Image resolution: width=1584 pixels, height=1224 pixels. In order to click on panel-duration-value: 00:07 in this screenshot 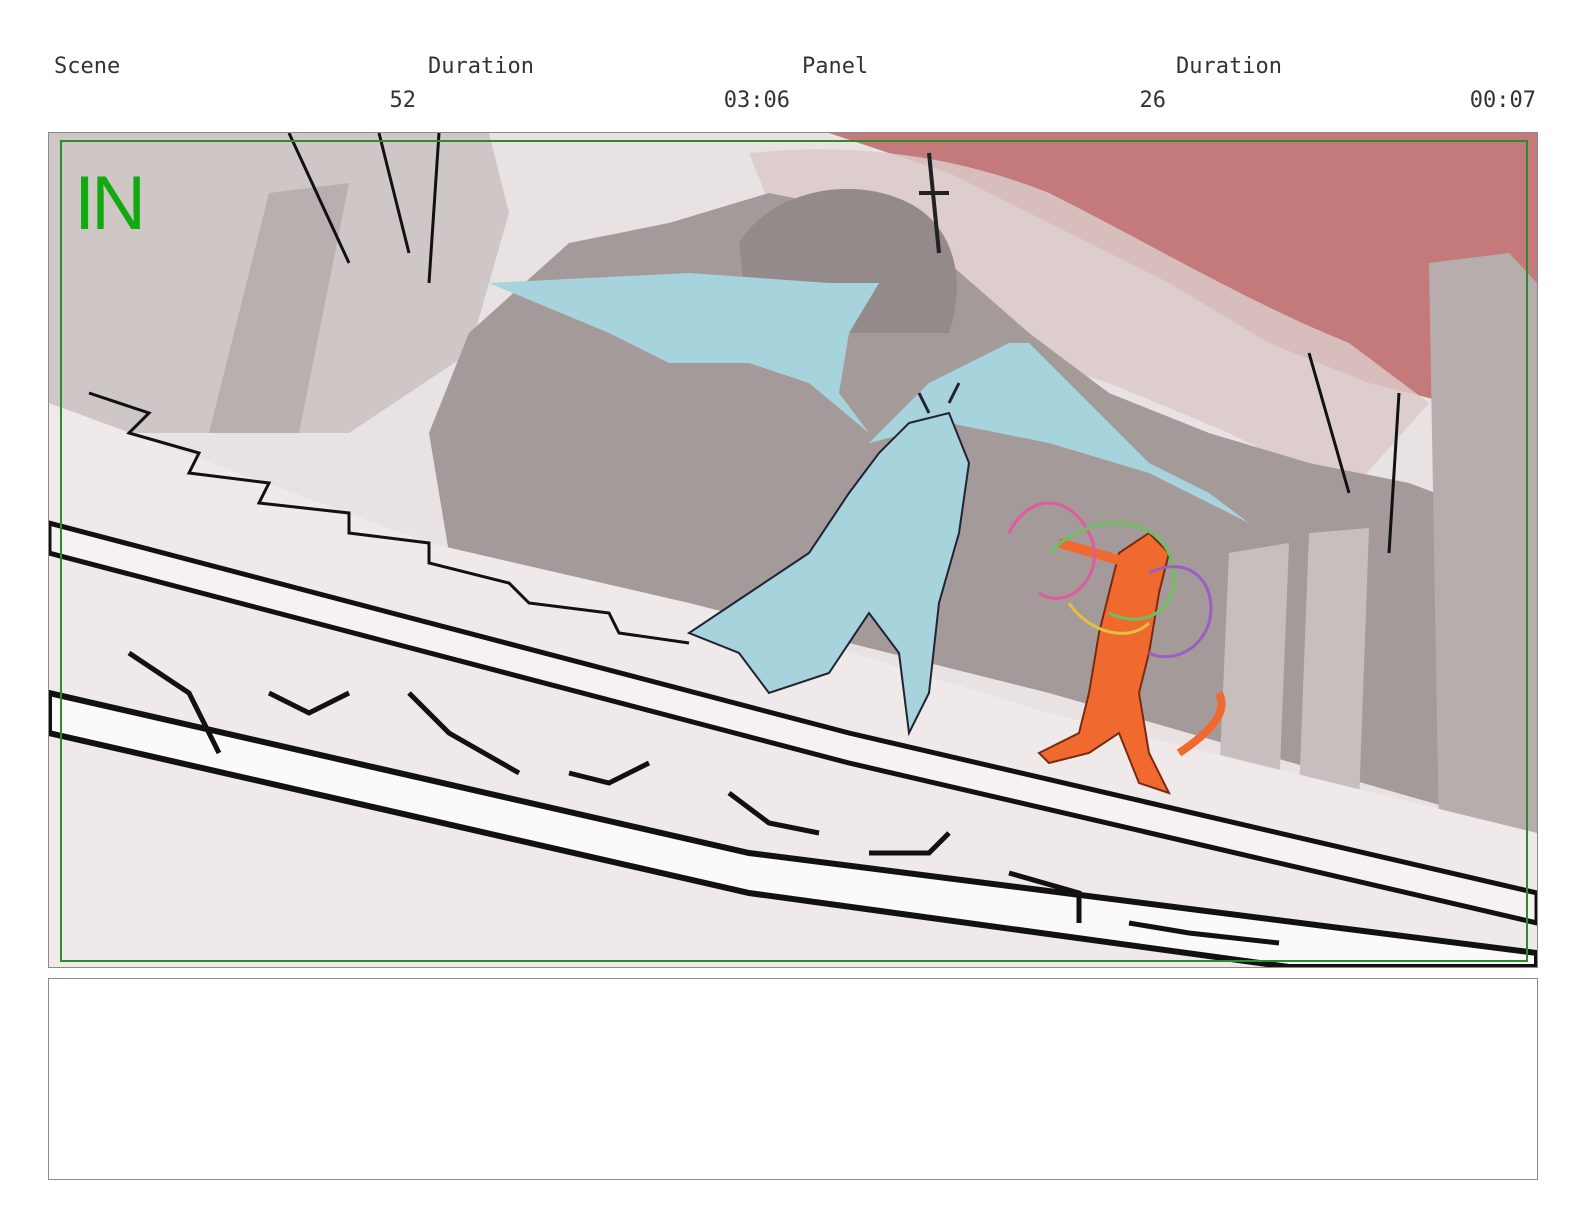, I will do `click(1502, 100)`.